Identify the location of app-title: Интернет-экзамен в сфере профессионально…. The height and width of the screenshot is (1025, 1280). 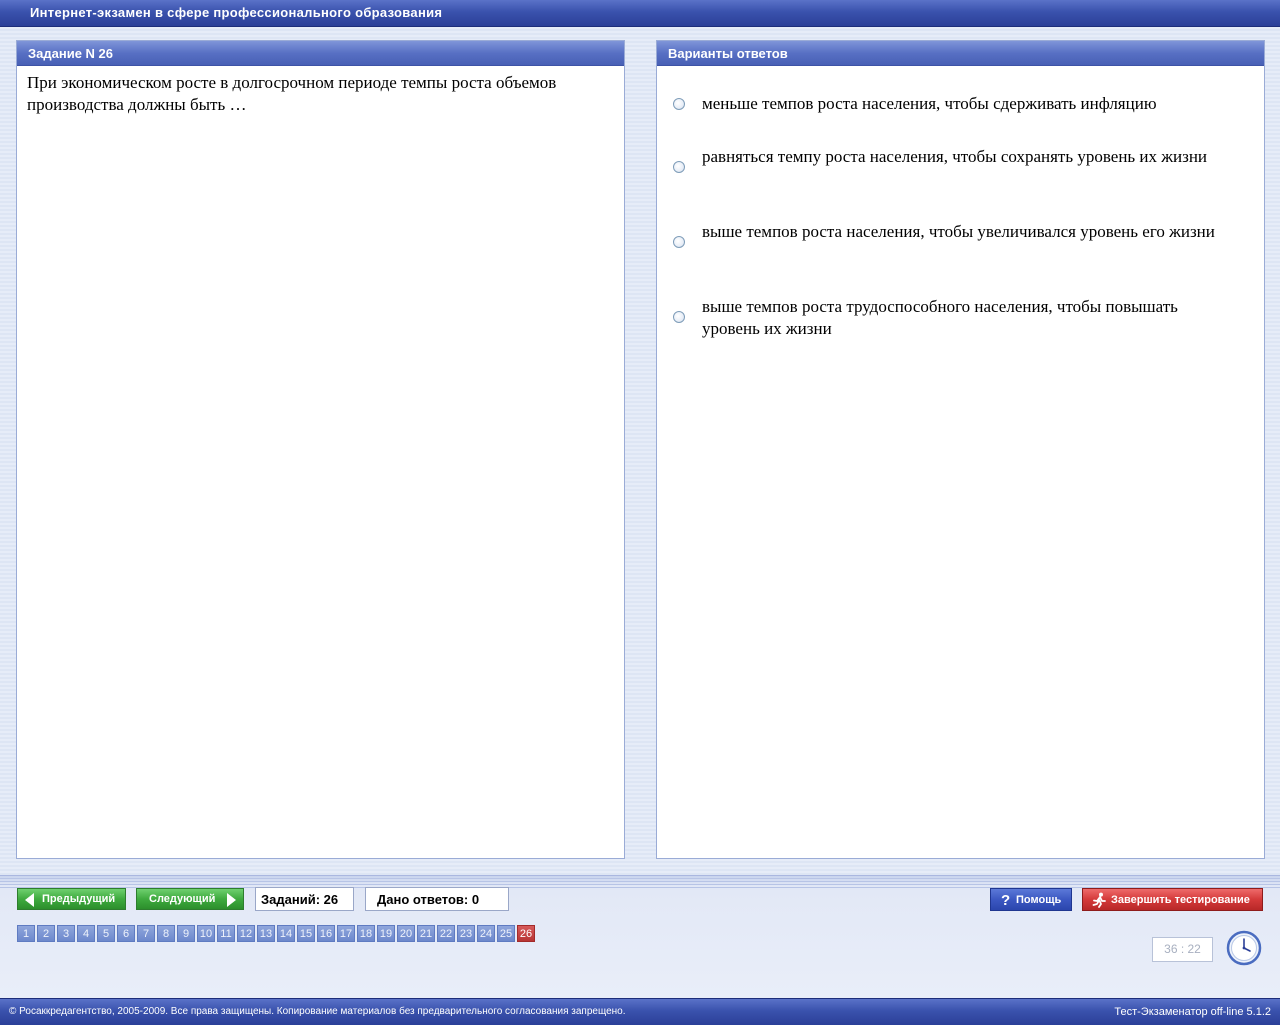
(236, 12).